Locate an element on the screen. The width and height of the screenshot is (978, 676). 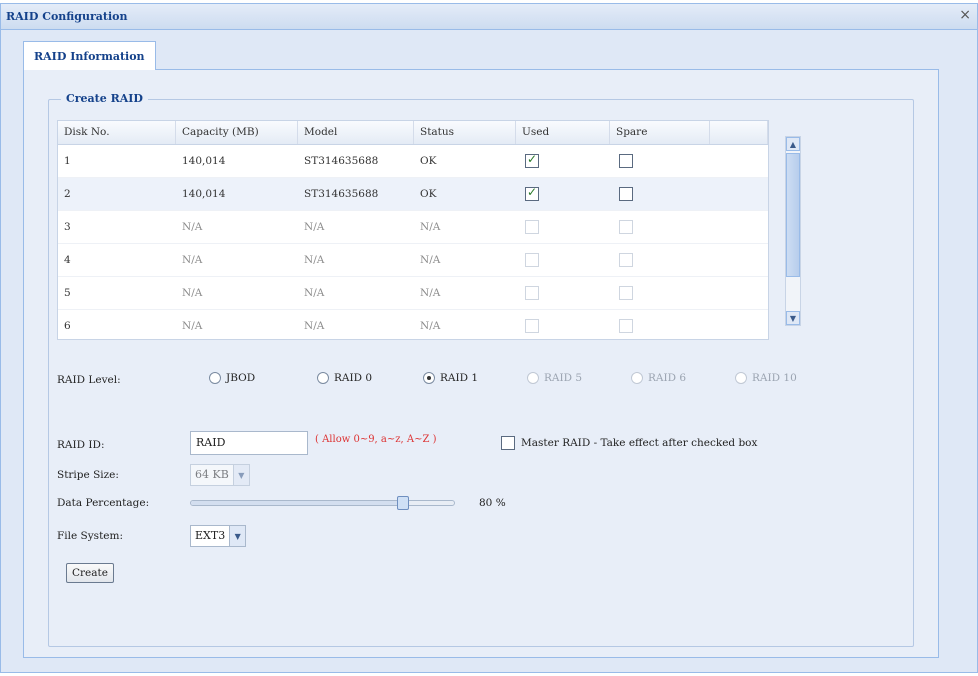
header-filler is located at coordinates (739, 132).